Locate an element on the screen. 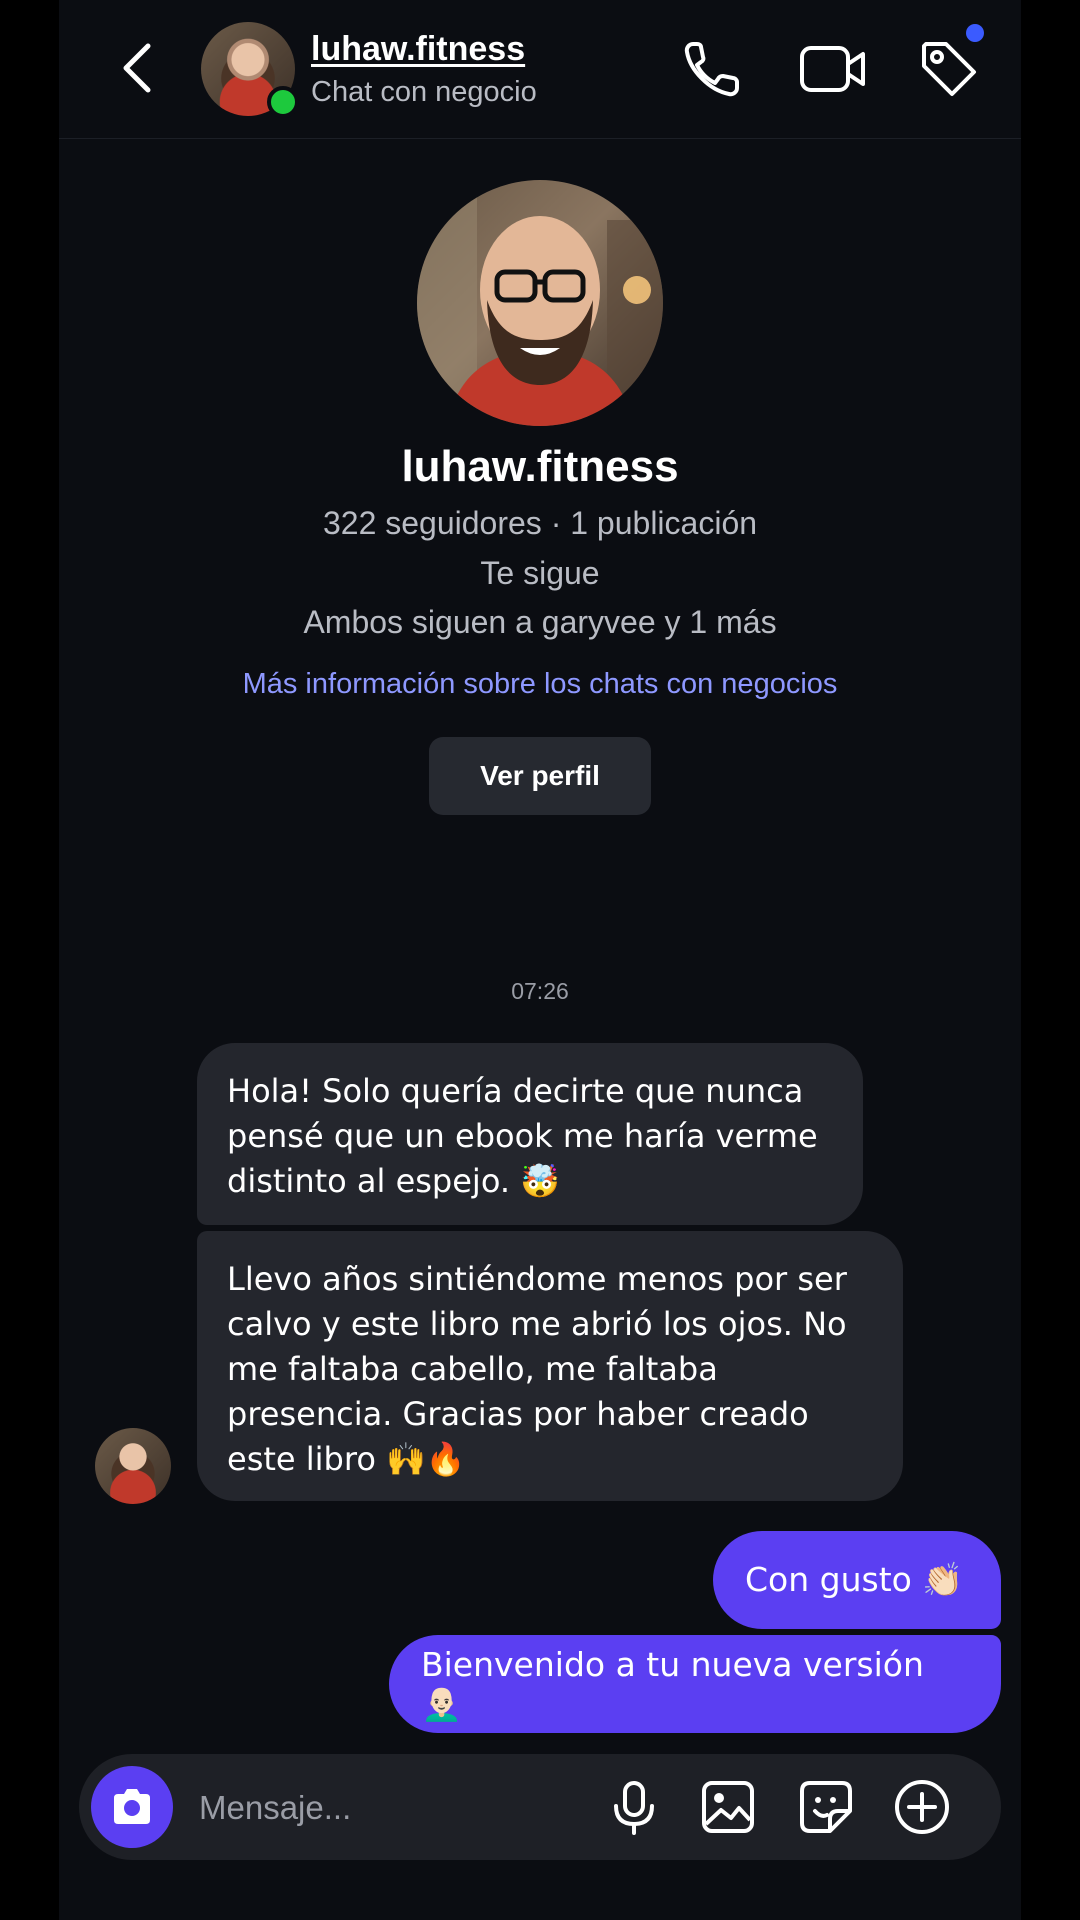 The width and height of the screenshot is (1080, 1920). message-composer is located at coordinates (540, 1807).